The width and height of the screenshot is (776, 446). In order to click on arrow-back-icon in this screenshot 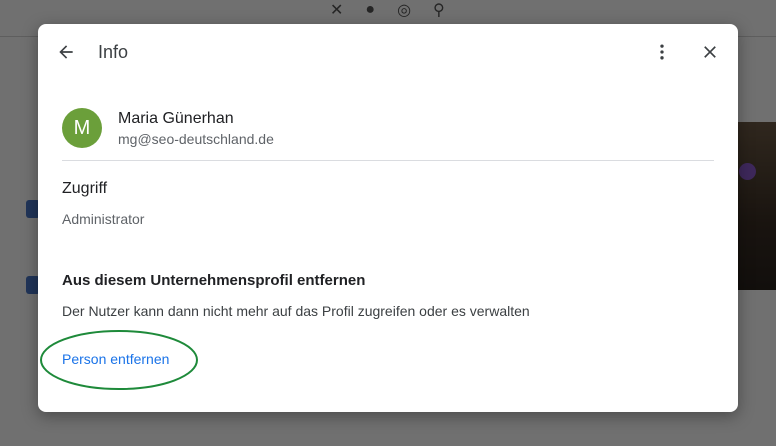, I will do `click(66, 52)`.